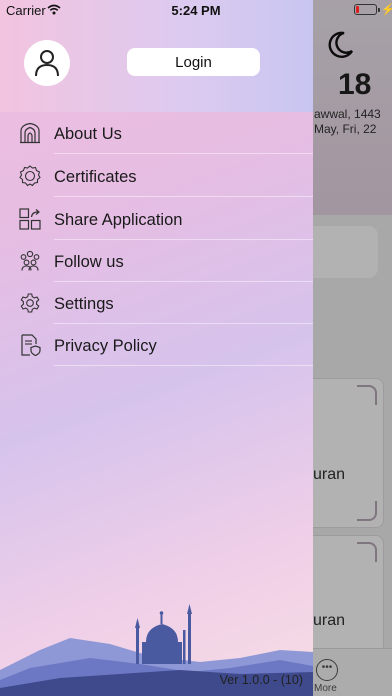 The image size is (392, 696). Describe the element at coordinates (84, 304) in the screenshot. I see `menu-item-label: Settings` at that location.